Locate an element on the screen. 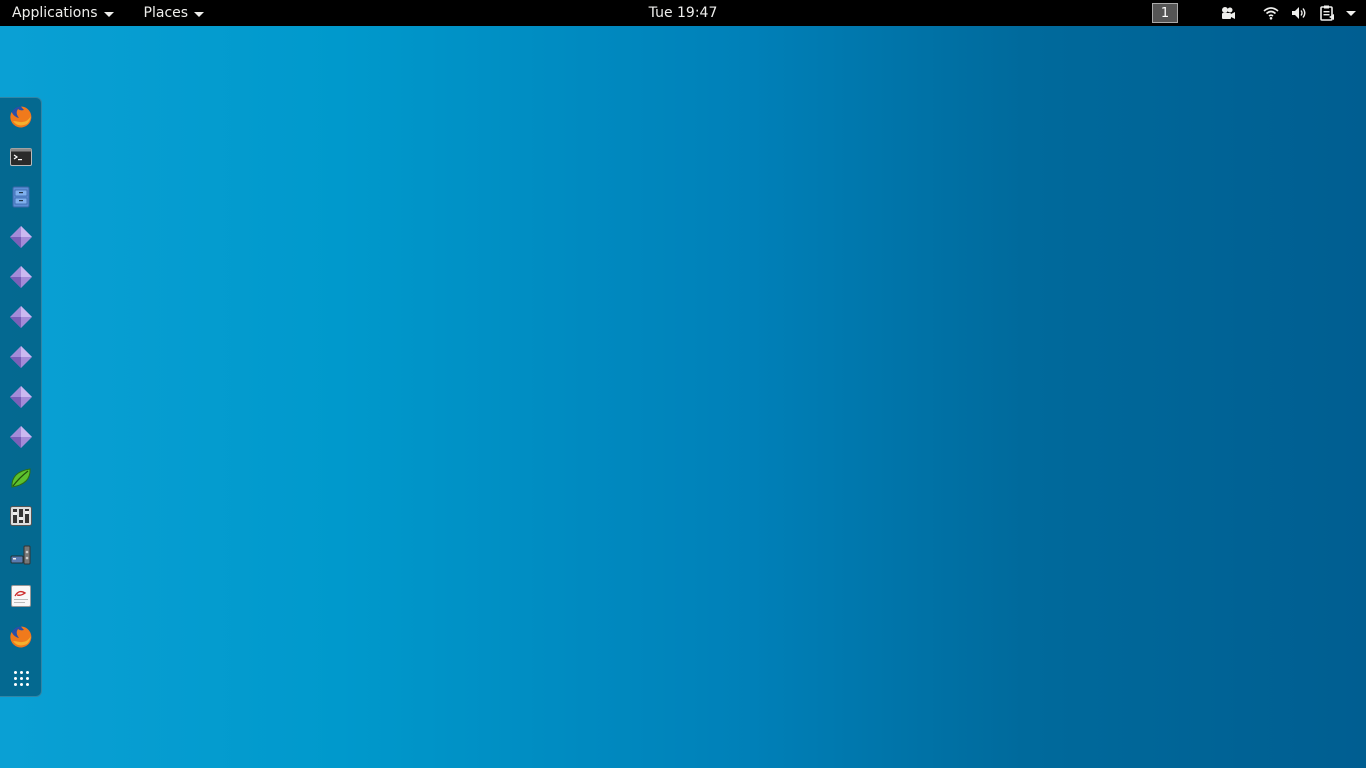  camera-icon is located at coordinates (1227, 13).